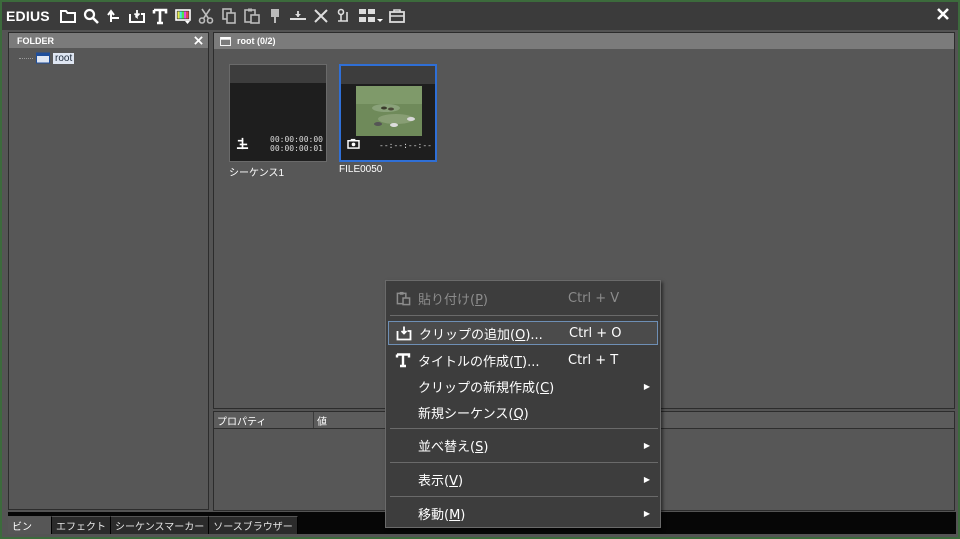 The height and width of the screenshot is (539, 960). What do you see at coordinates (81, 525) in the screenshot?
I see `tab-effect: エフェクト` at bounding box center [81, 525].